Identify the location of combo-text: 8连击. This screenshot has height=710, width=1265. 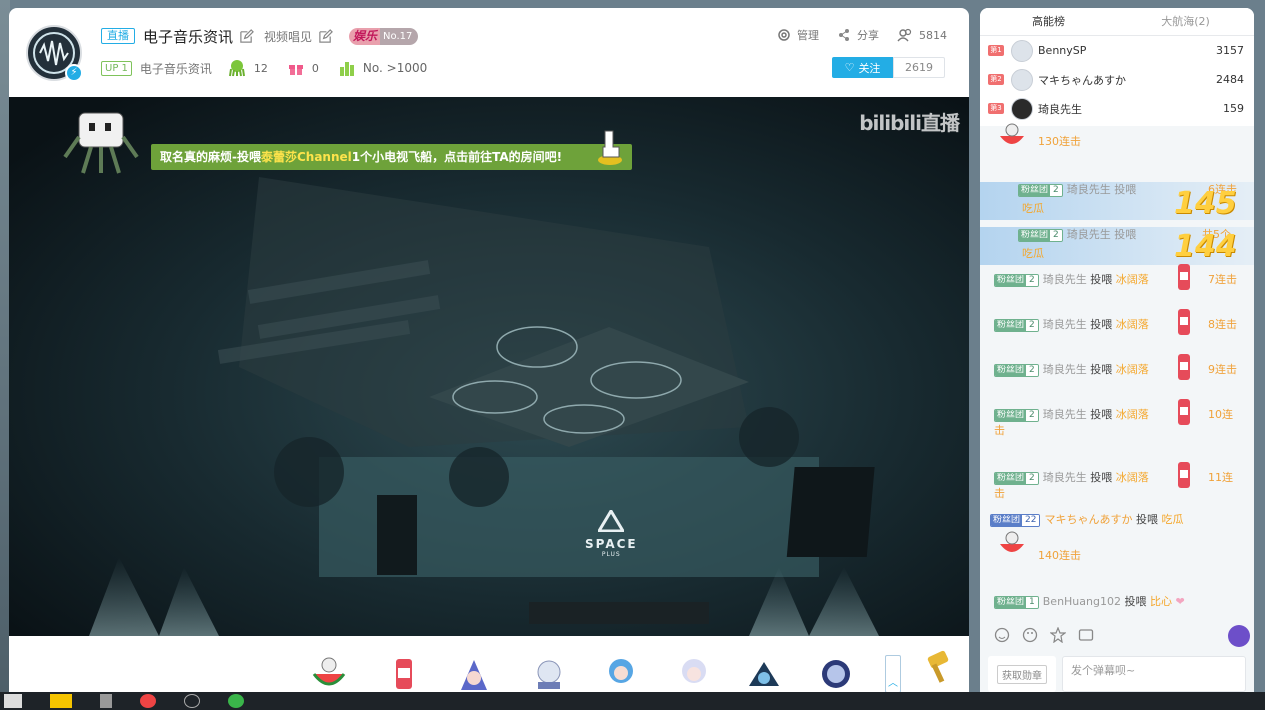
(1222, 324).